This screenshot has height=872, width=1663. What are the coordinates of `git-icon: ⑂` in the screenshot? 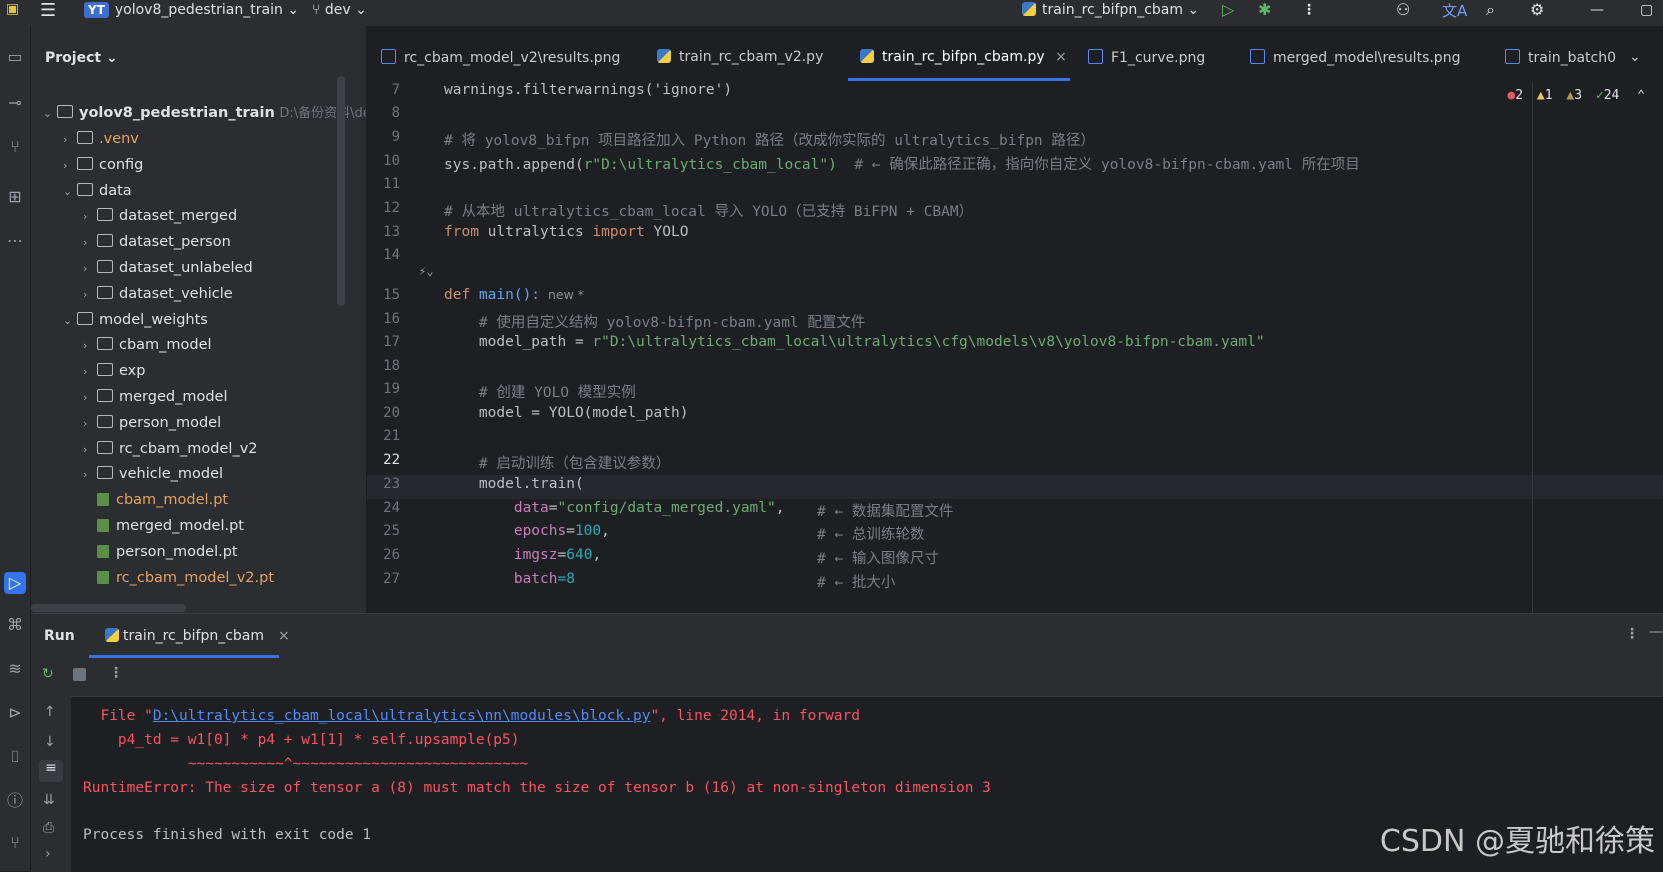 It's located at (15, 843).